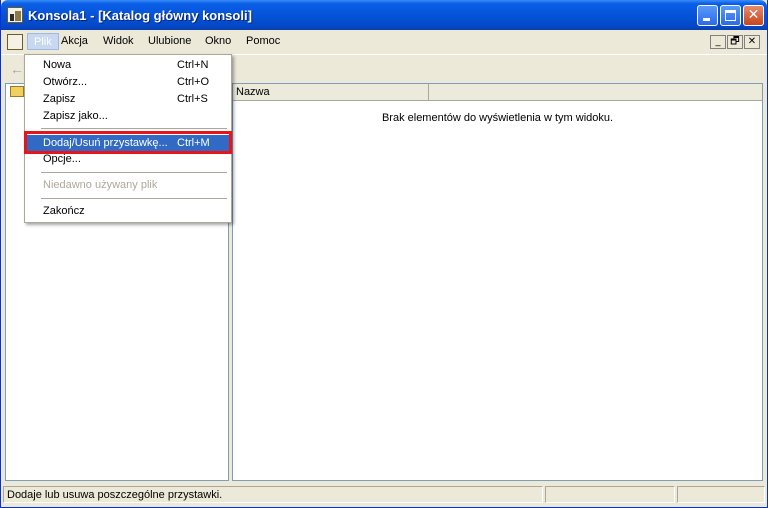 The height and width of the screenshot is (508, 768). Describe the element at coordinates (128, 82) in the screenshot. I see `menu-item-otworz: Otwórz... Ctrl+O` at that location.